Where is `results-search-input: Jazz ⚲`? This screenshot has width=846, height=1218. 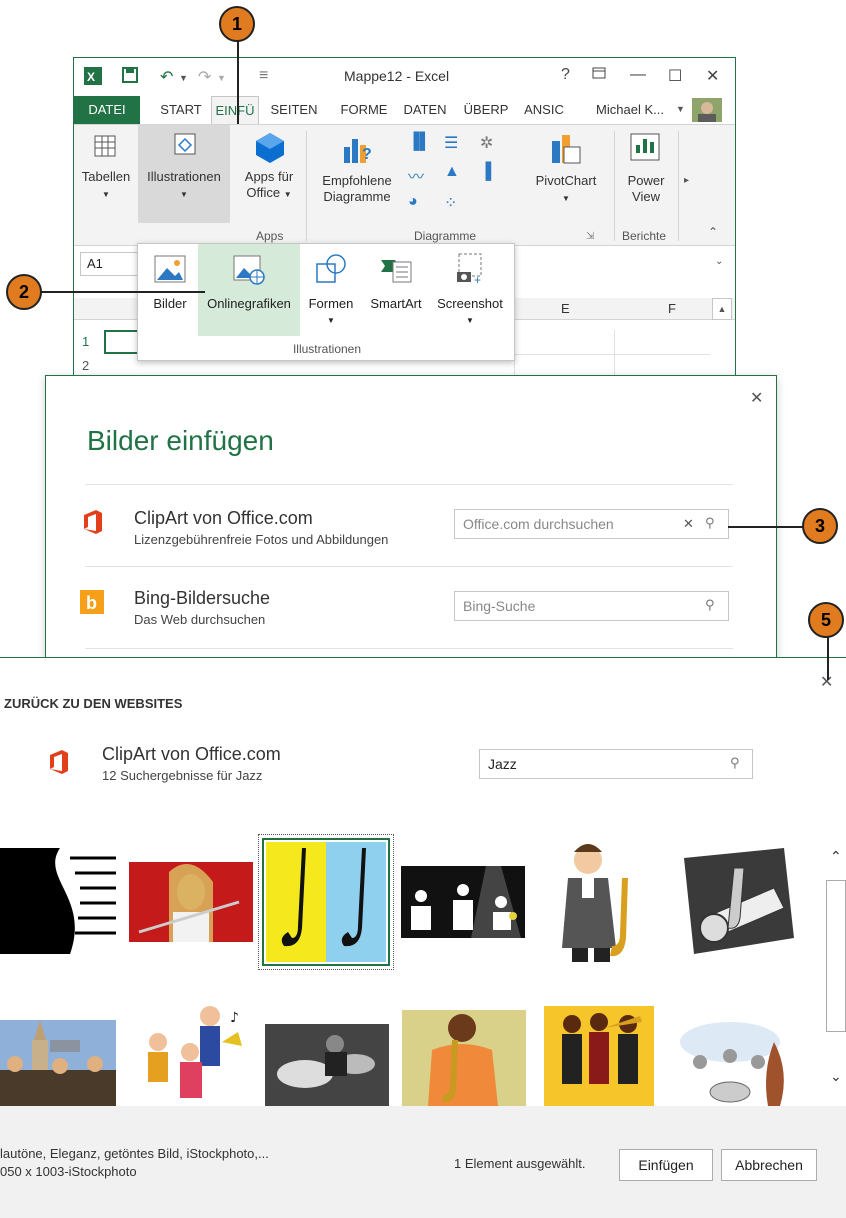 results-search-input: Jazz ⚲ is located at coordinates (616, 764).